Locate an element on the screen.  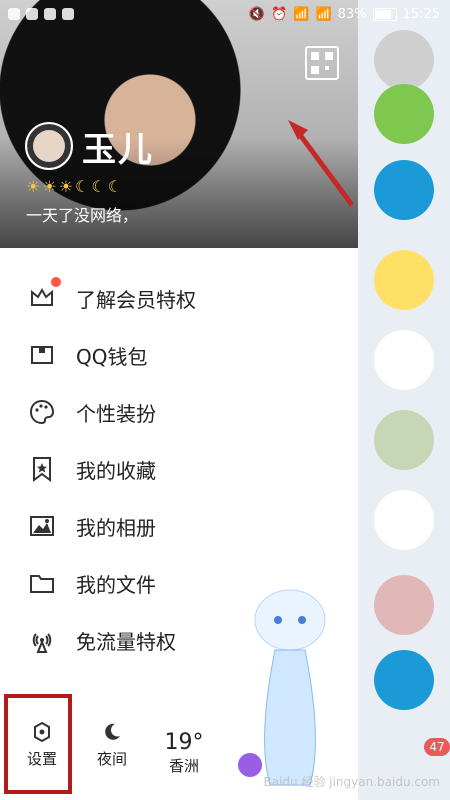
level-icons: ☀☀☀☾☾☾ is located at coordinates (75, 186).